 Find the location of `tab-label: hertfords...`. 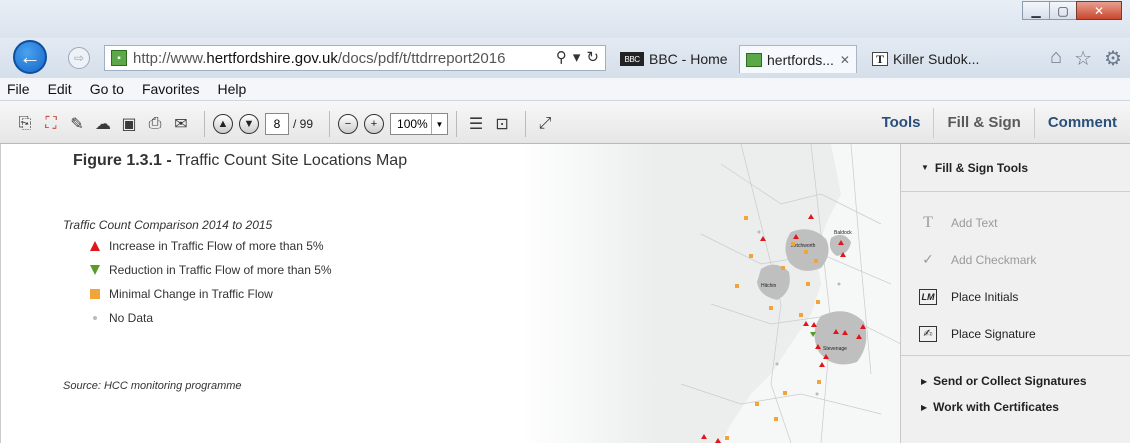

tab-label: hertfords... is located at coordinates (800, 59).